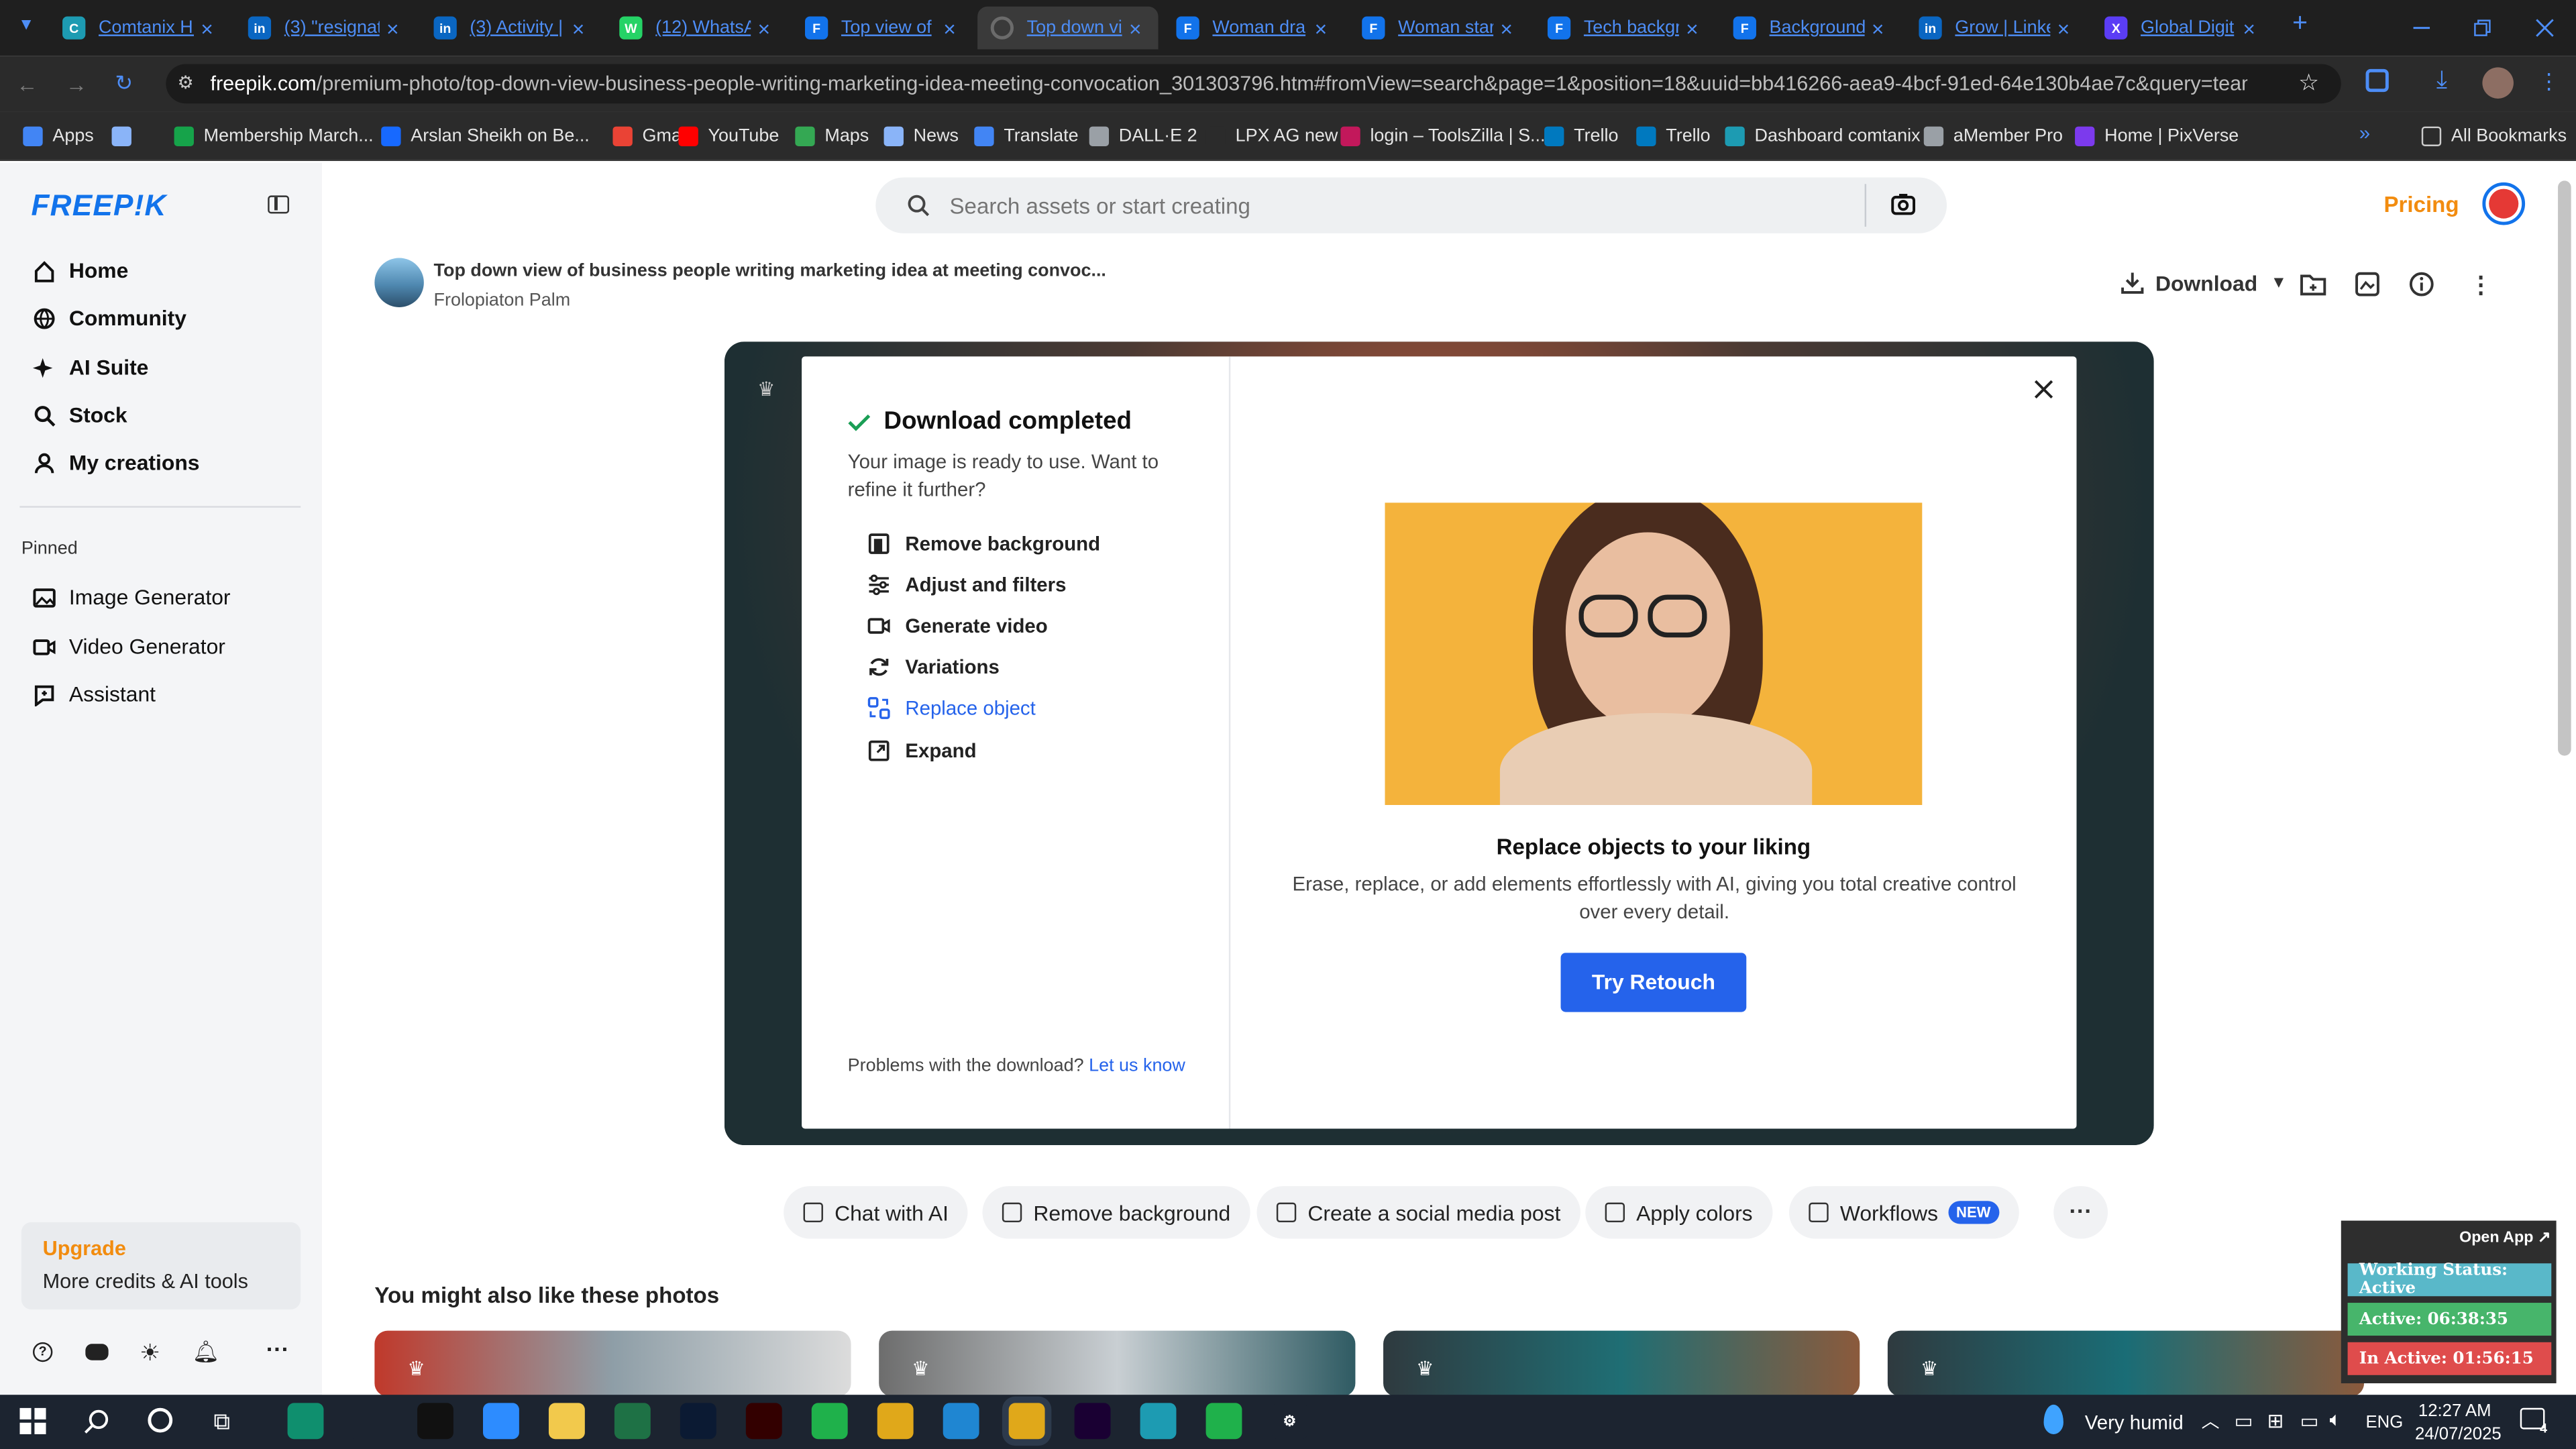 Image resolution: width=2576 pixels, height=1449 pixels. I want to click on action-apply-colors: Apply colors, so click(1678, 1212).